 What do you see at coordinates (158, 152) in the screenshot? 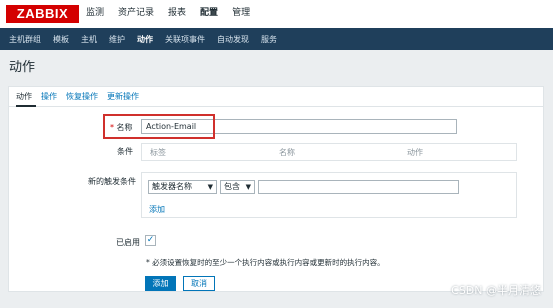
I see `conditions-header-label: 标签` at bounding box center [158, 152].